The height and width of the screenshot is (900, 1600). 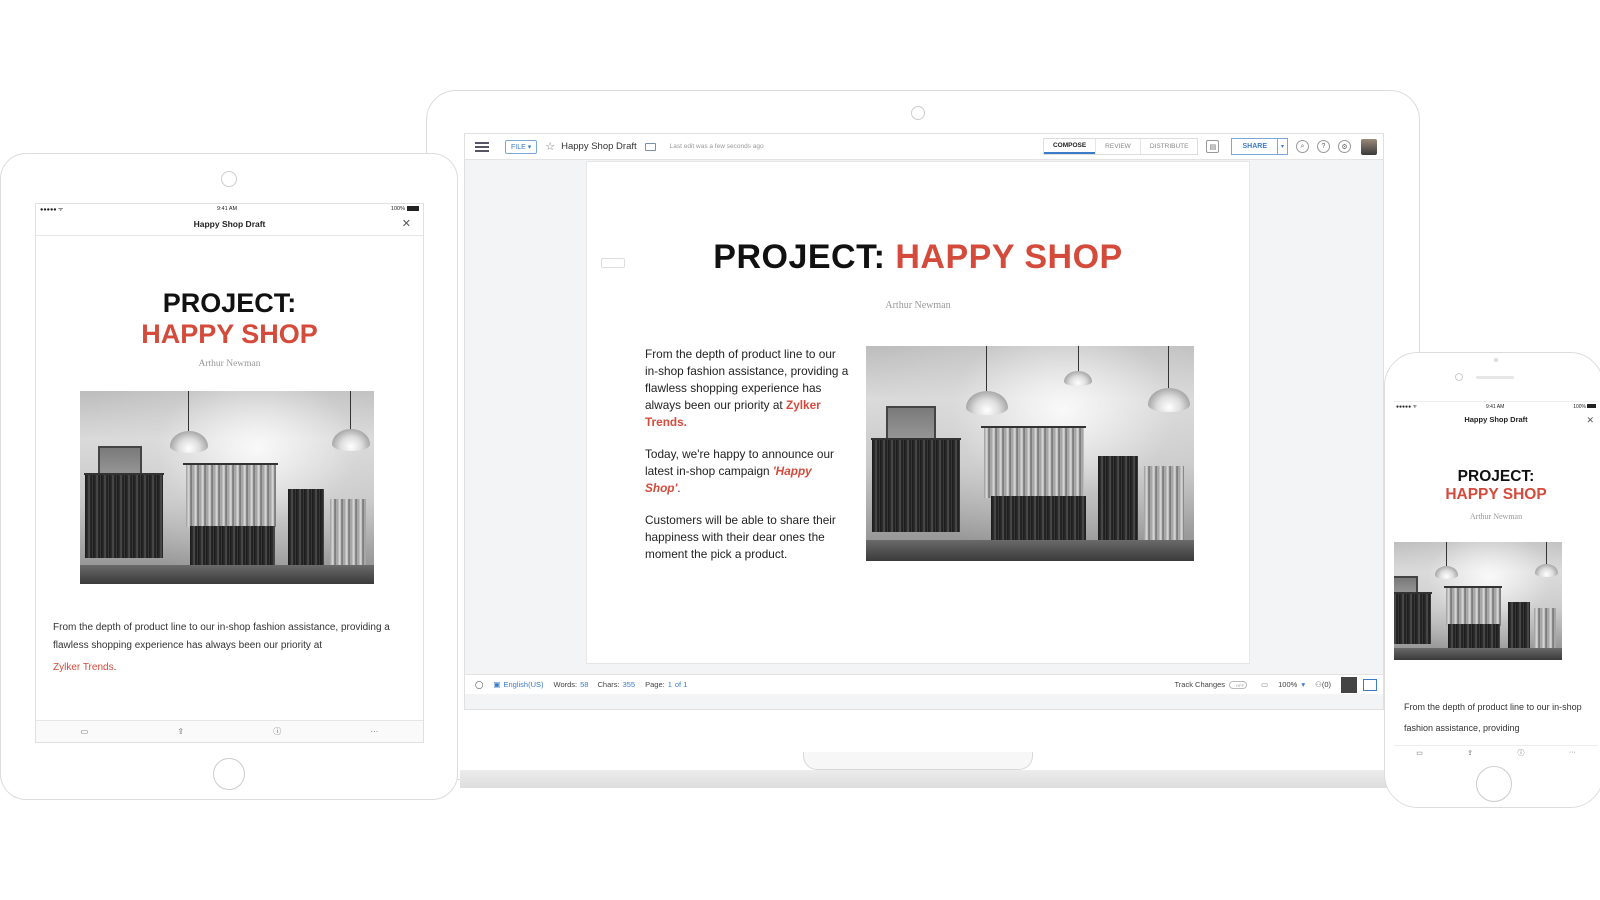 I want to click on search-icon: ⌕, so click(x=1302, y=146).